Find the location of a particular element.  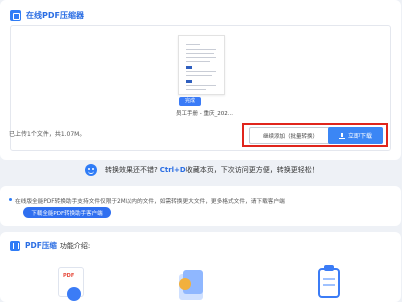

panel-header: 在线PDF压缩器 is located at coordinates (47, 15).